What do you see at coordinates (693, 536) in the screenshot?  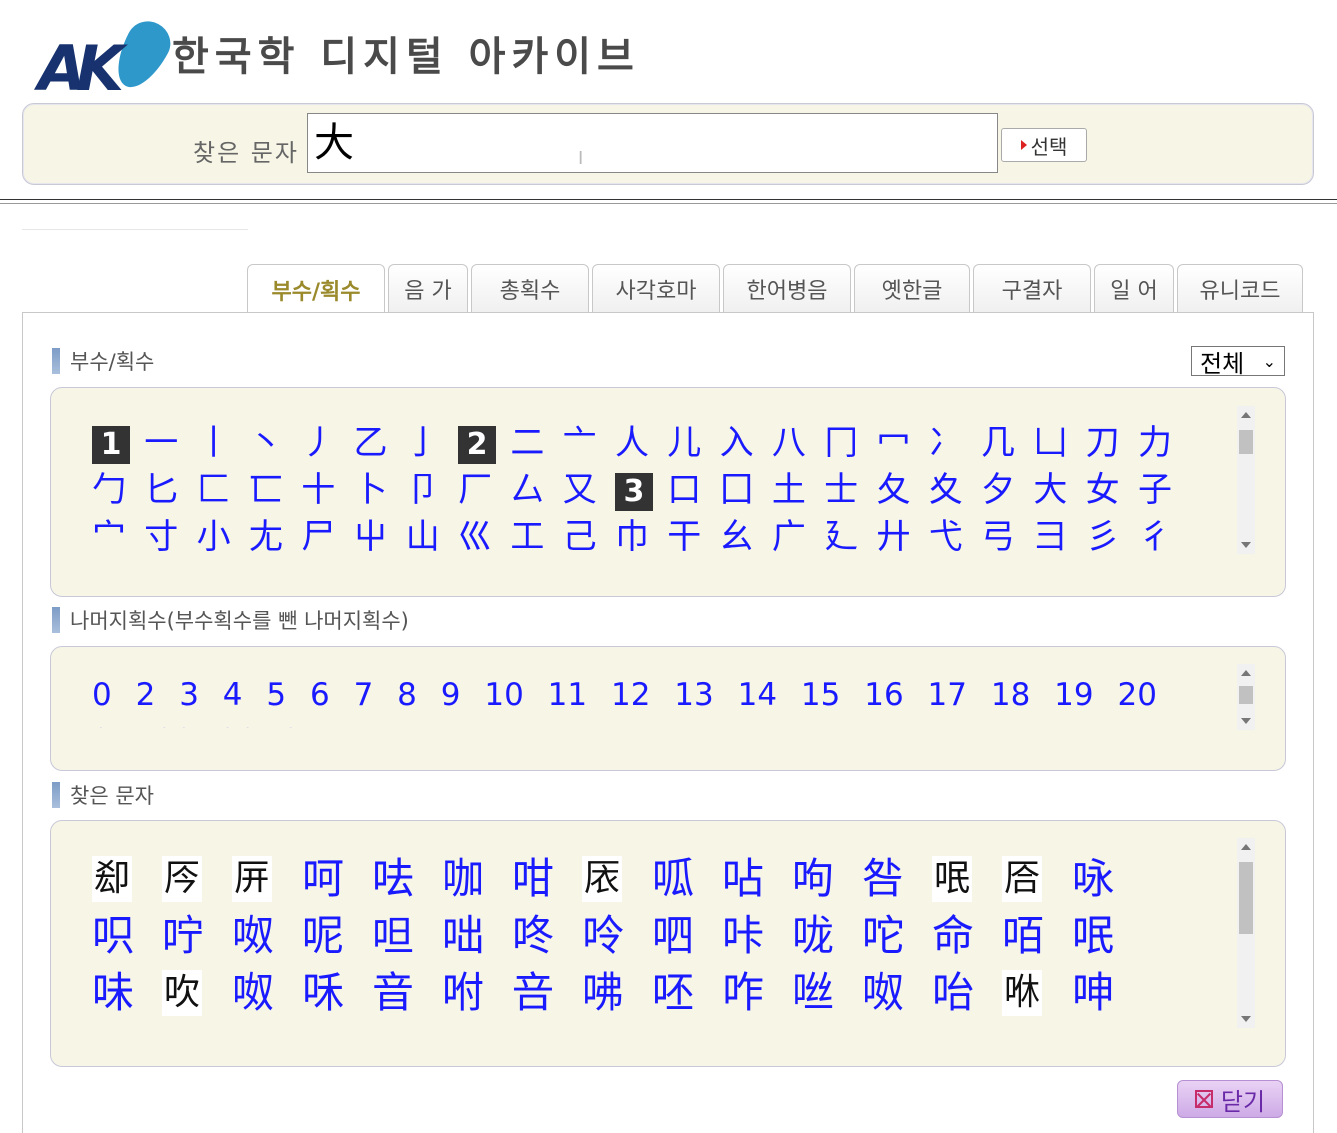 I see `radical-link: 干` at bounding box center [693, 536].